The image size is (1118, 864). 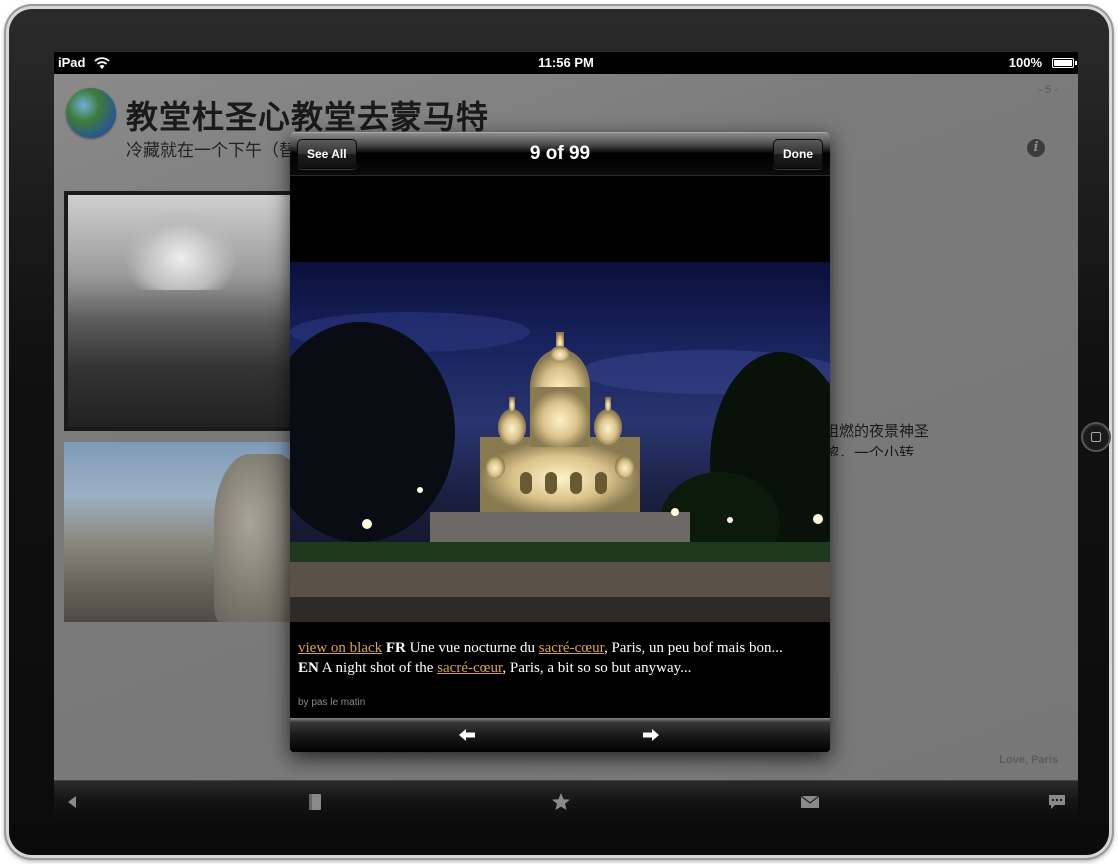 I want to click on star-icon, so click(x=561, y=802).